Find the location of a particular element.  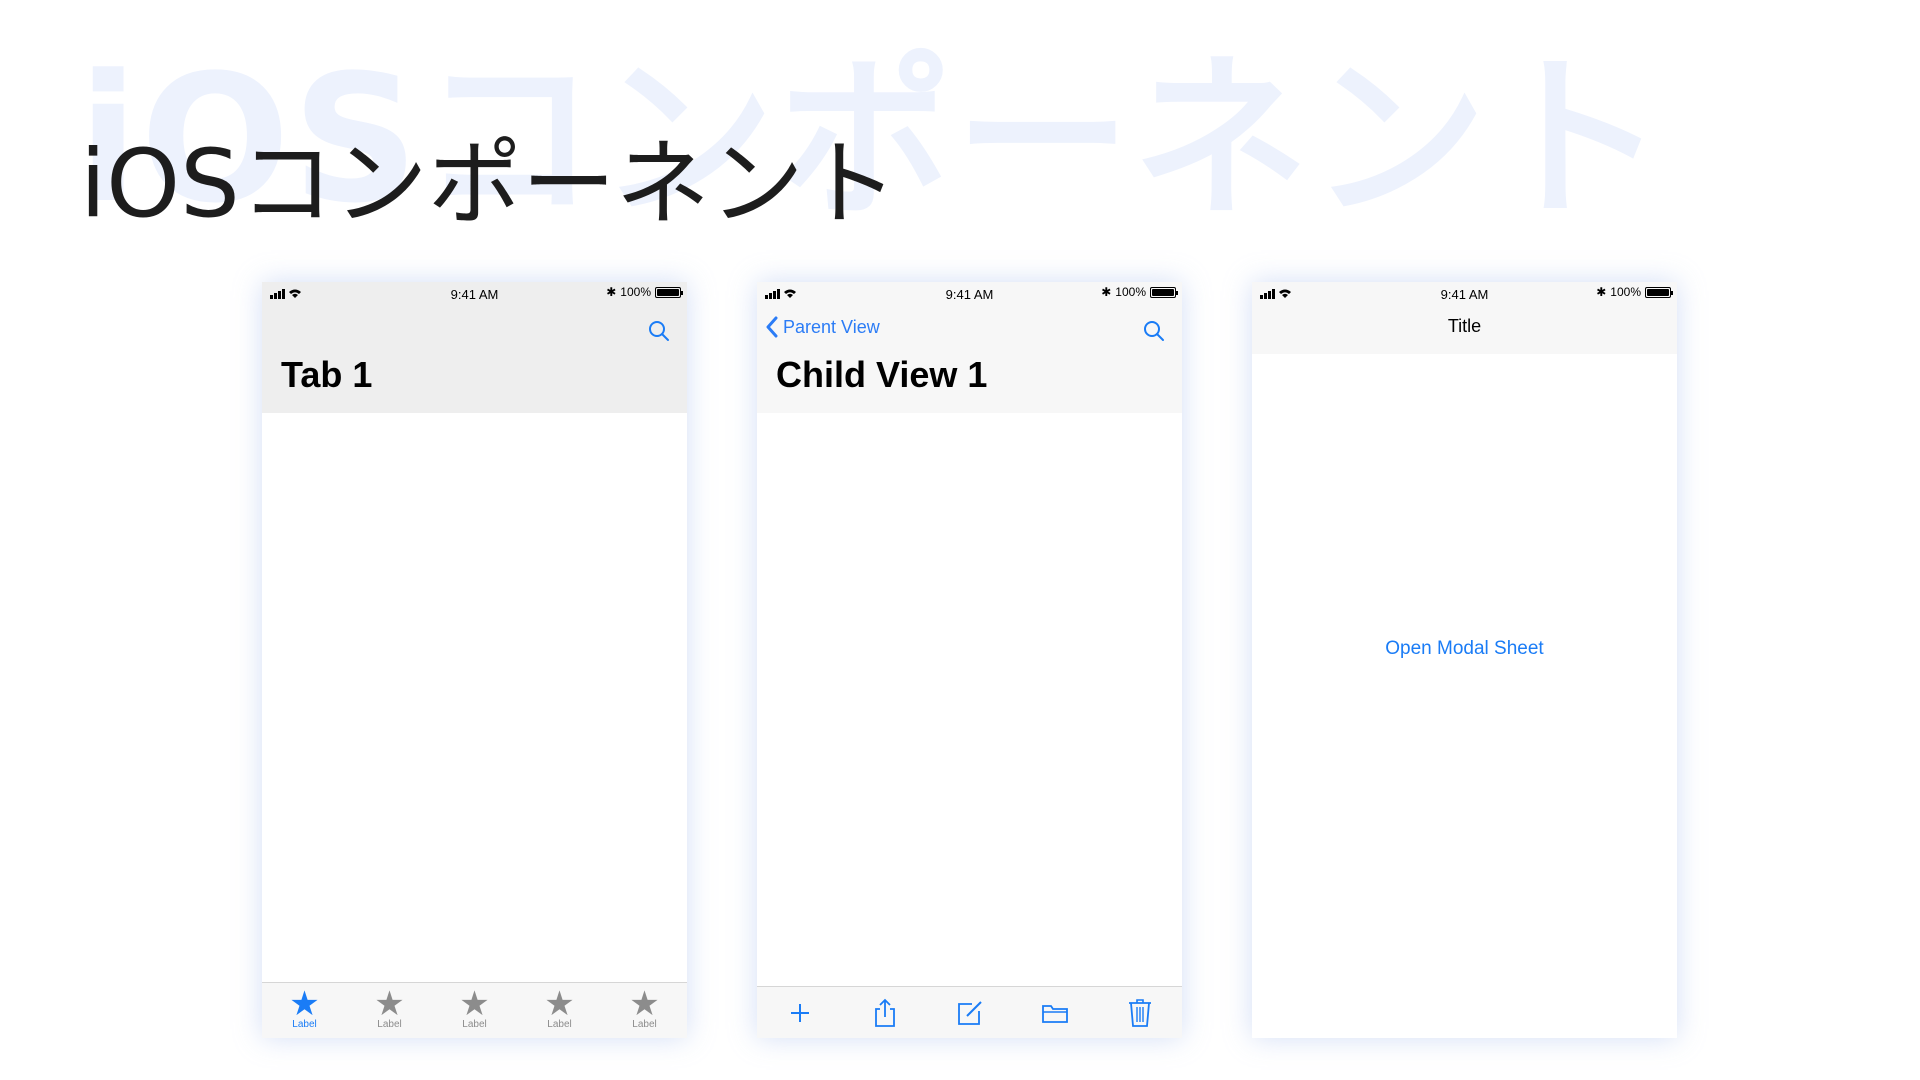

share-icon is located at coordinates (884, 1012).